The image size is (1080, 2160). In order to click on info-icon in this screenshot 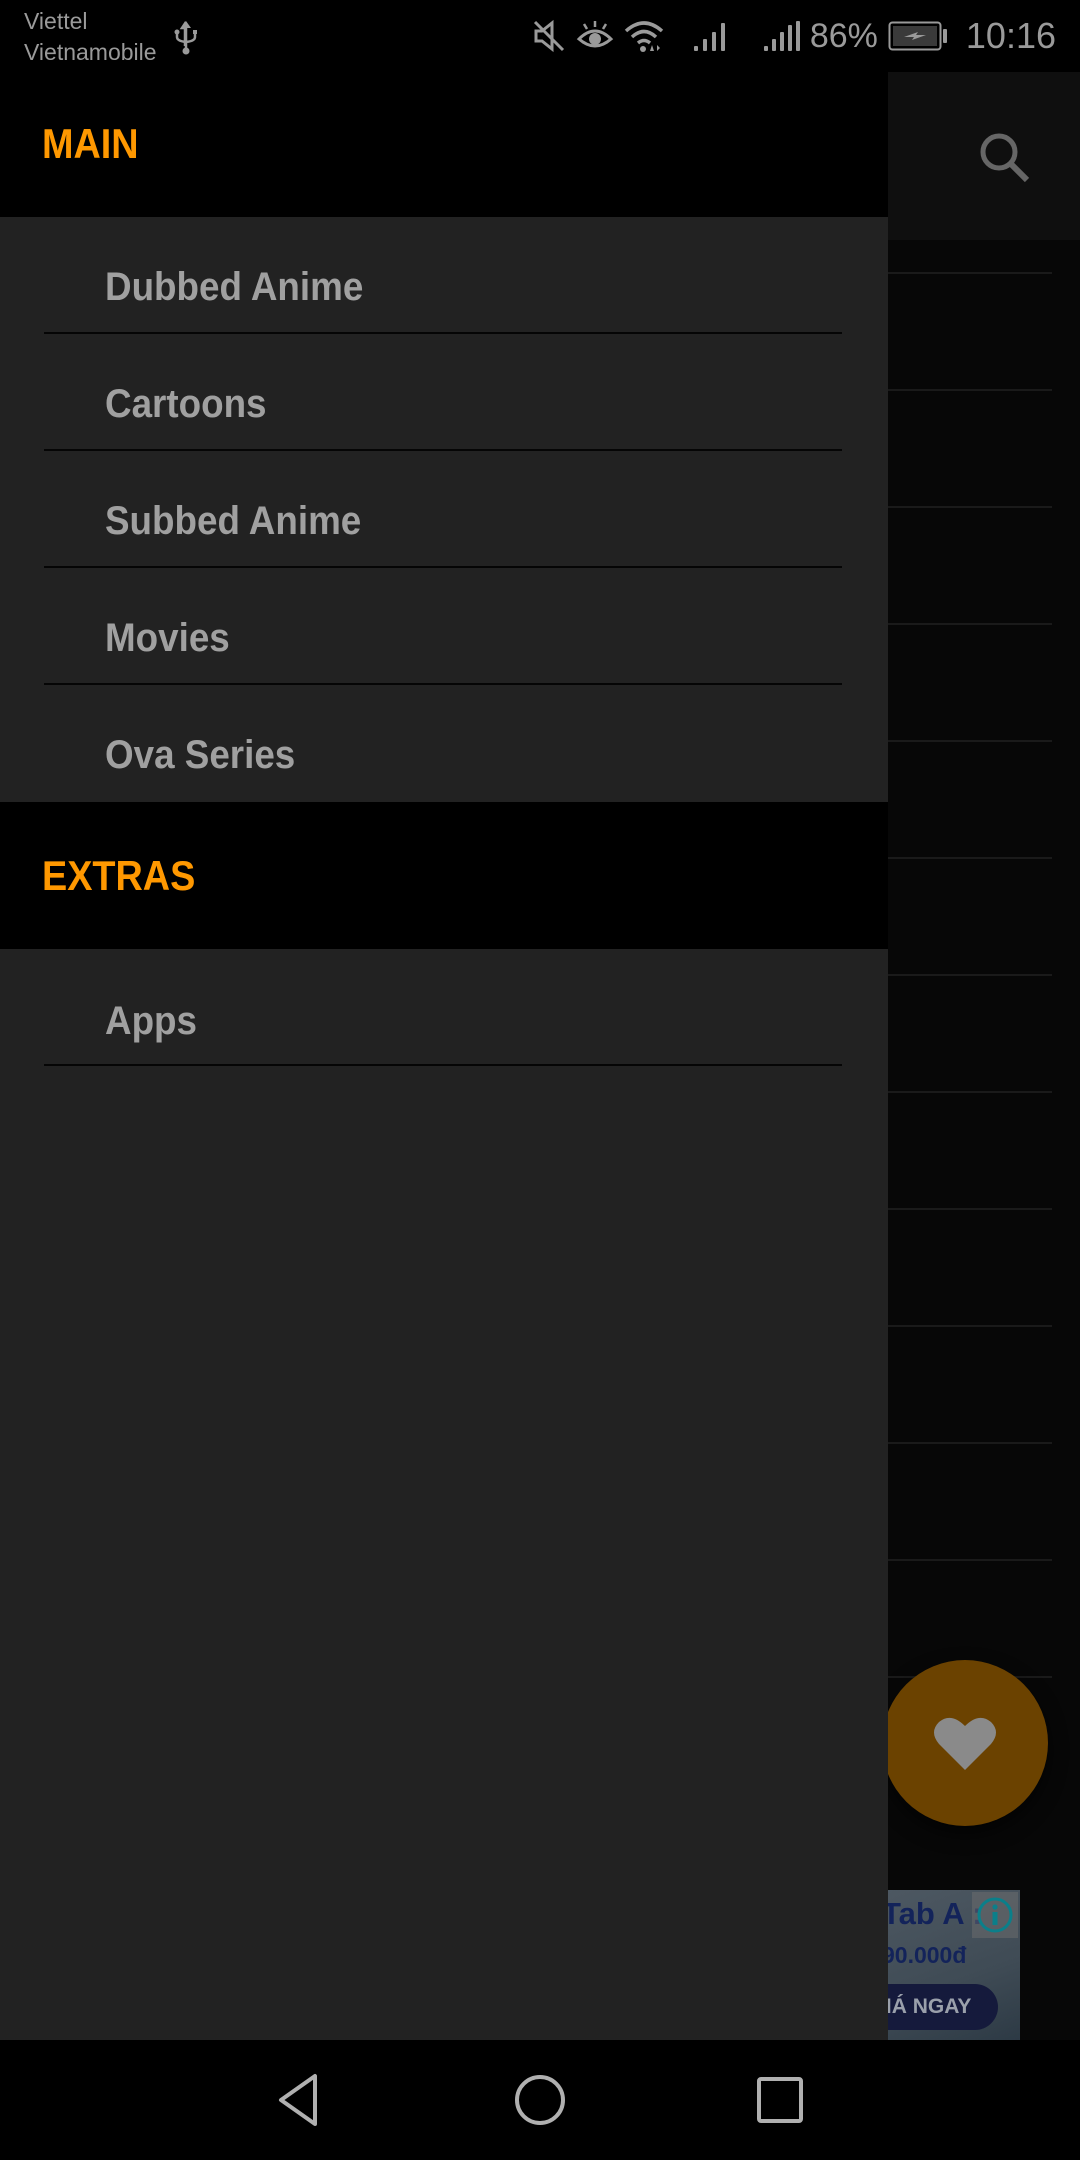, I will do `click(995, 1915)`.